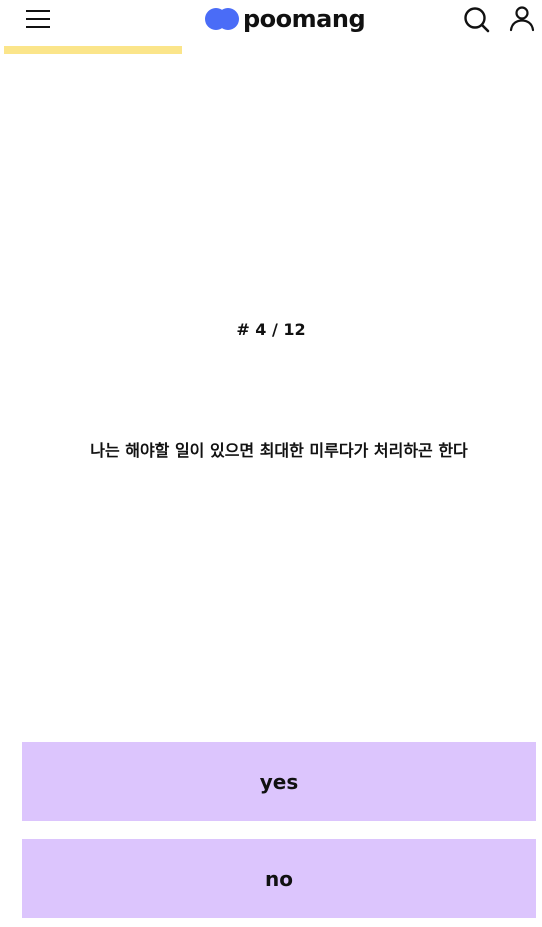 The height and width of the screenshot is (927, 542). I want to click on user-icon, so click(522, 19).